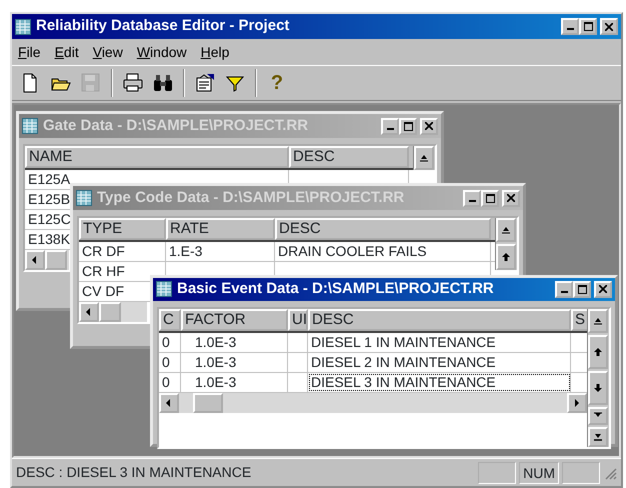 The height and width of the screenshot is (488, 626). Describe the element at coordinates (29, 52) in the screenshot. I see `menu-item: File` at that location.